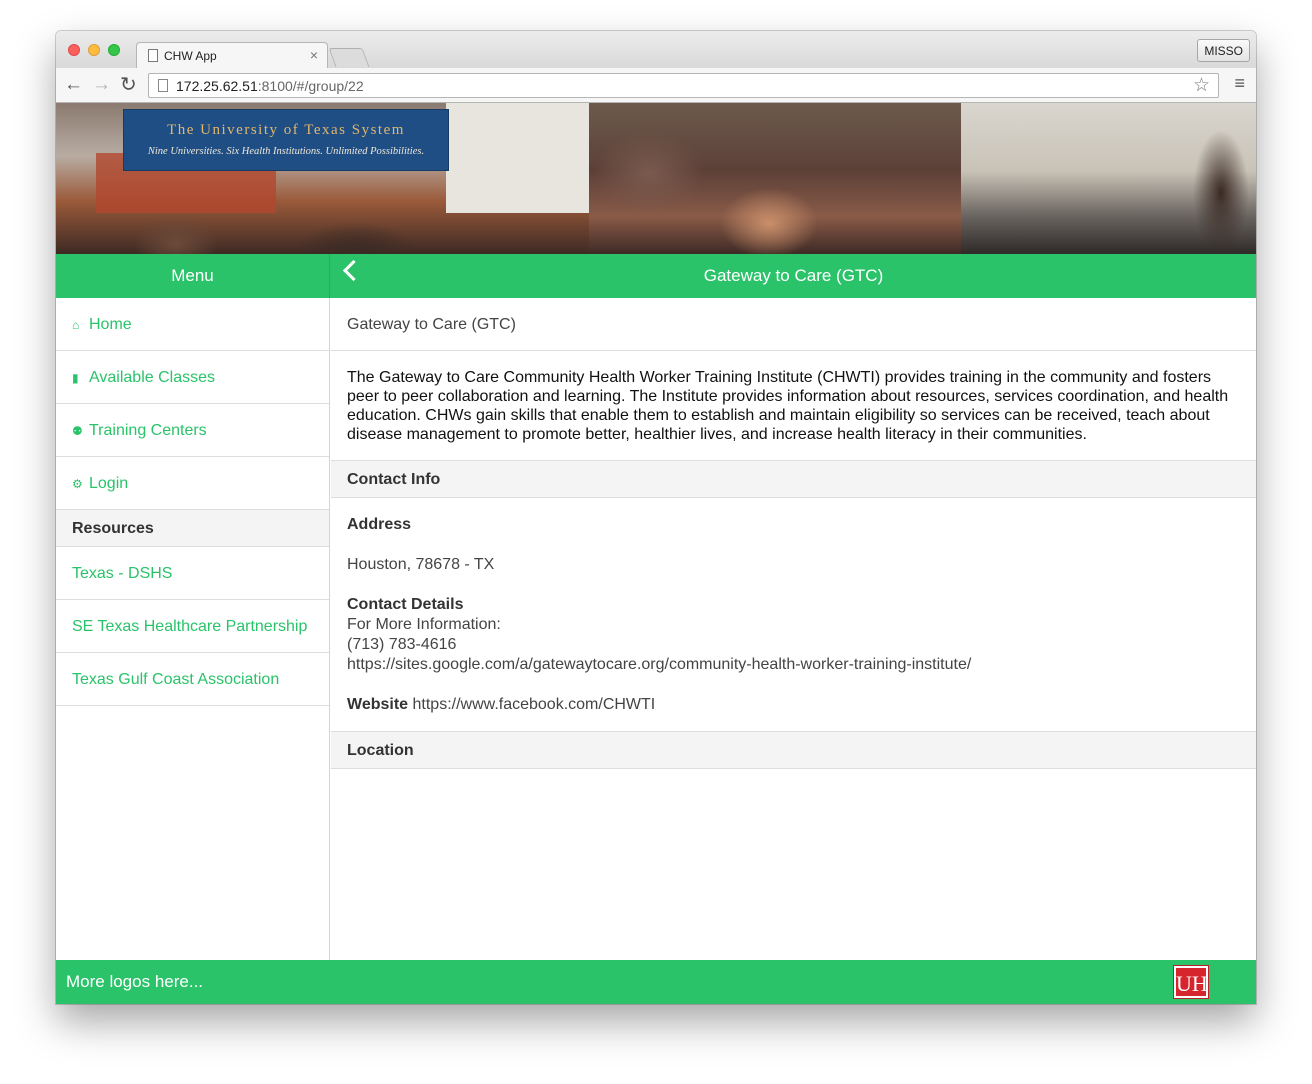 This screenshot has height=1084, width=1312. I want to click on sidebar-item-available-classes: ▮ Available Classes, so click(192, 377).